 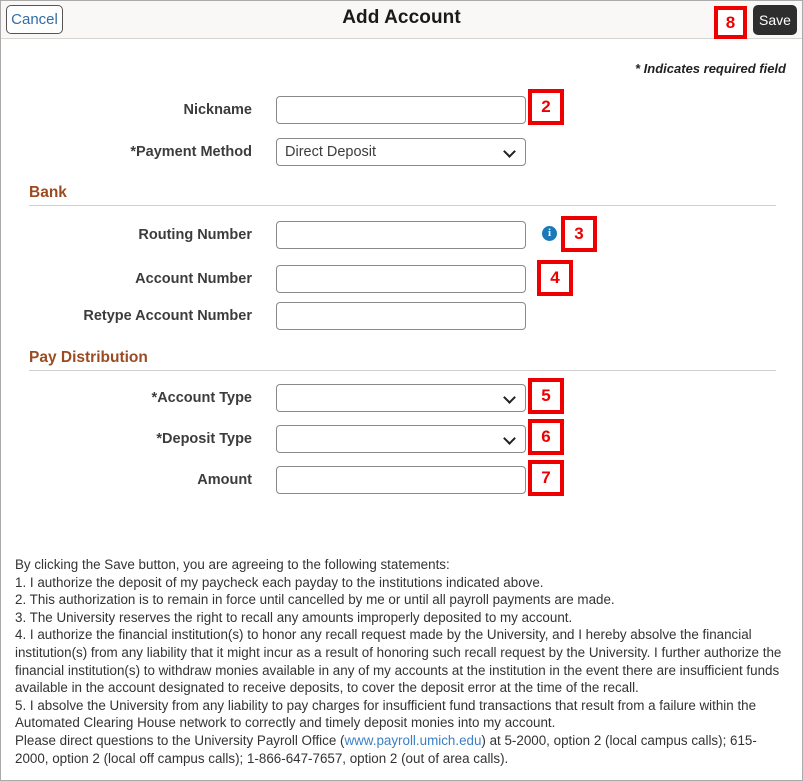 I want to click on row-amount: Amount, so click(x=264, y=481).